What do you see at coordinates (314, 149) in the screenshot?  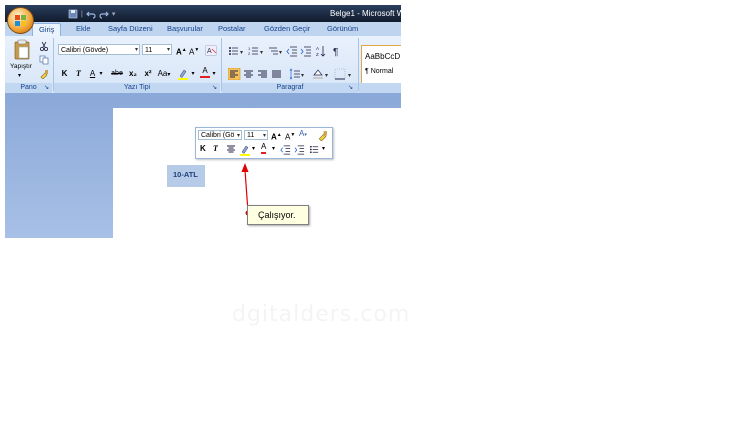 I see `mini-bullets-icon` at bounding box center [314, 149].